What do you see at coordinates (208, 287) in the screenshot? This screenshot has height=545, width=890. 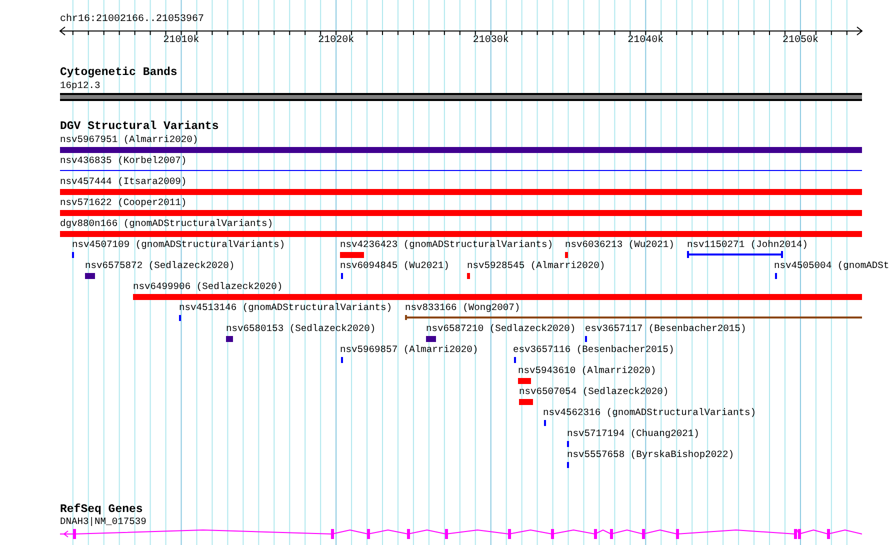 I see `variant-label: nsv6499906 (Sedlazeck2020)` at bounding box center [208, 287].